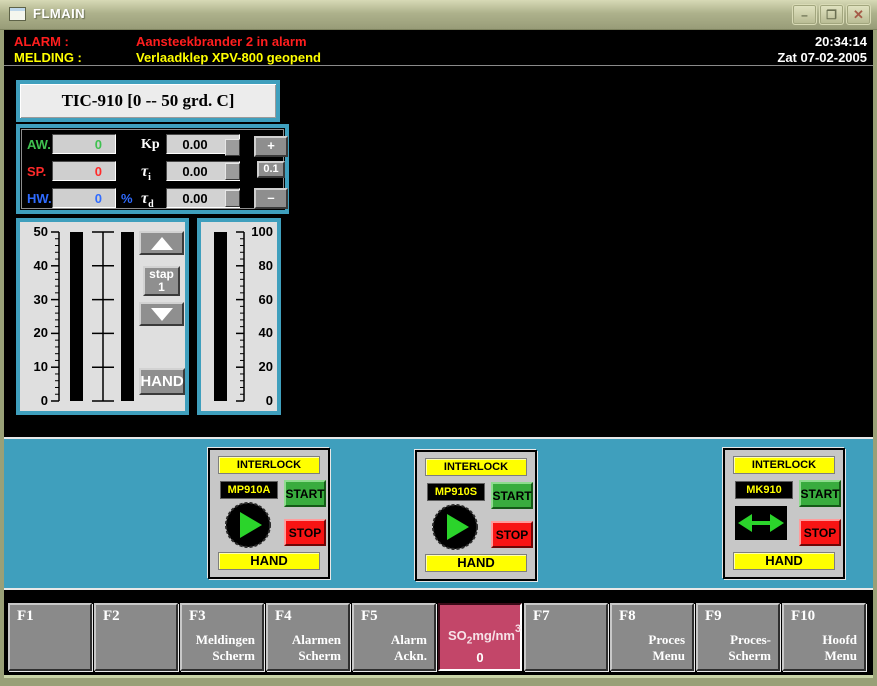 This screenshot has width=877, height=686. I want to click on step-up-button, so click(161, 243).